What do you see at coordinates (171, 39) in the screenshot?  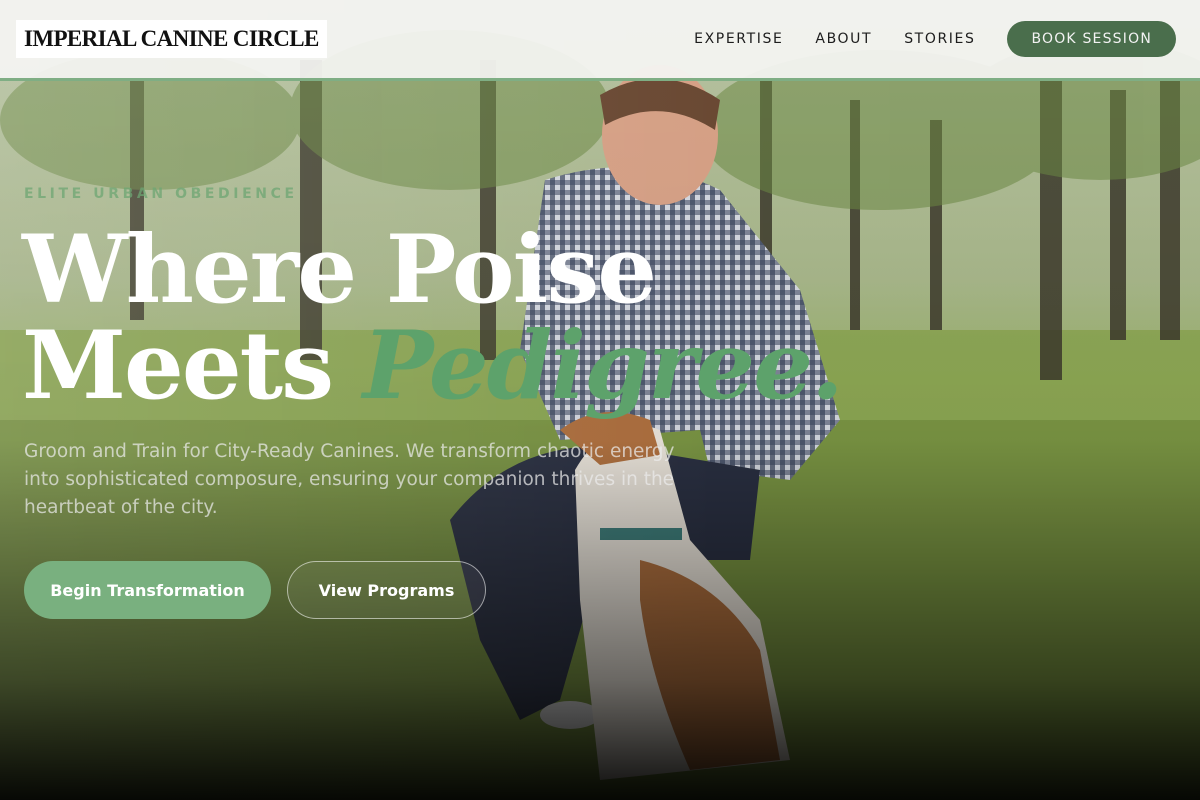 I see `brand-logo: IMPERIAL CANINE CIRCLE` at bounding box center [171, 39].